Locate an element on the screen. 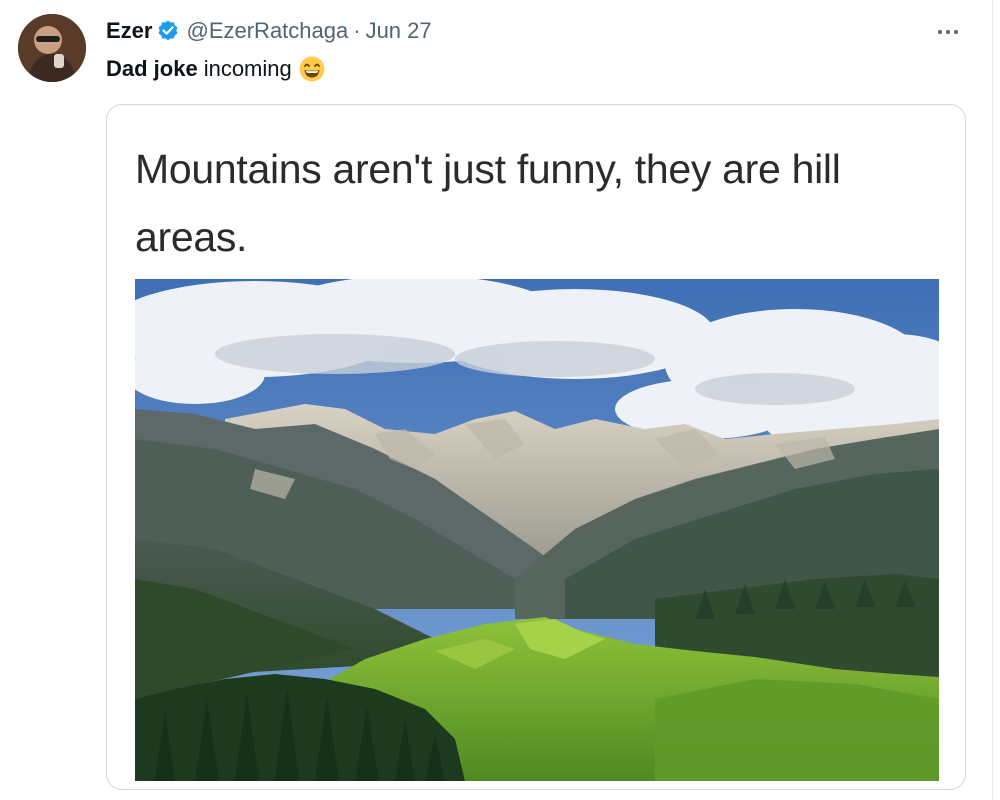  tweet-text-rest: incoming is located at coordinates (247, 68).